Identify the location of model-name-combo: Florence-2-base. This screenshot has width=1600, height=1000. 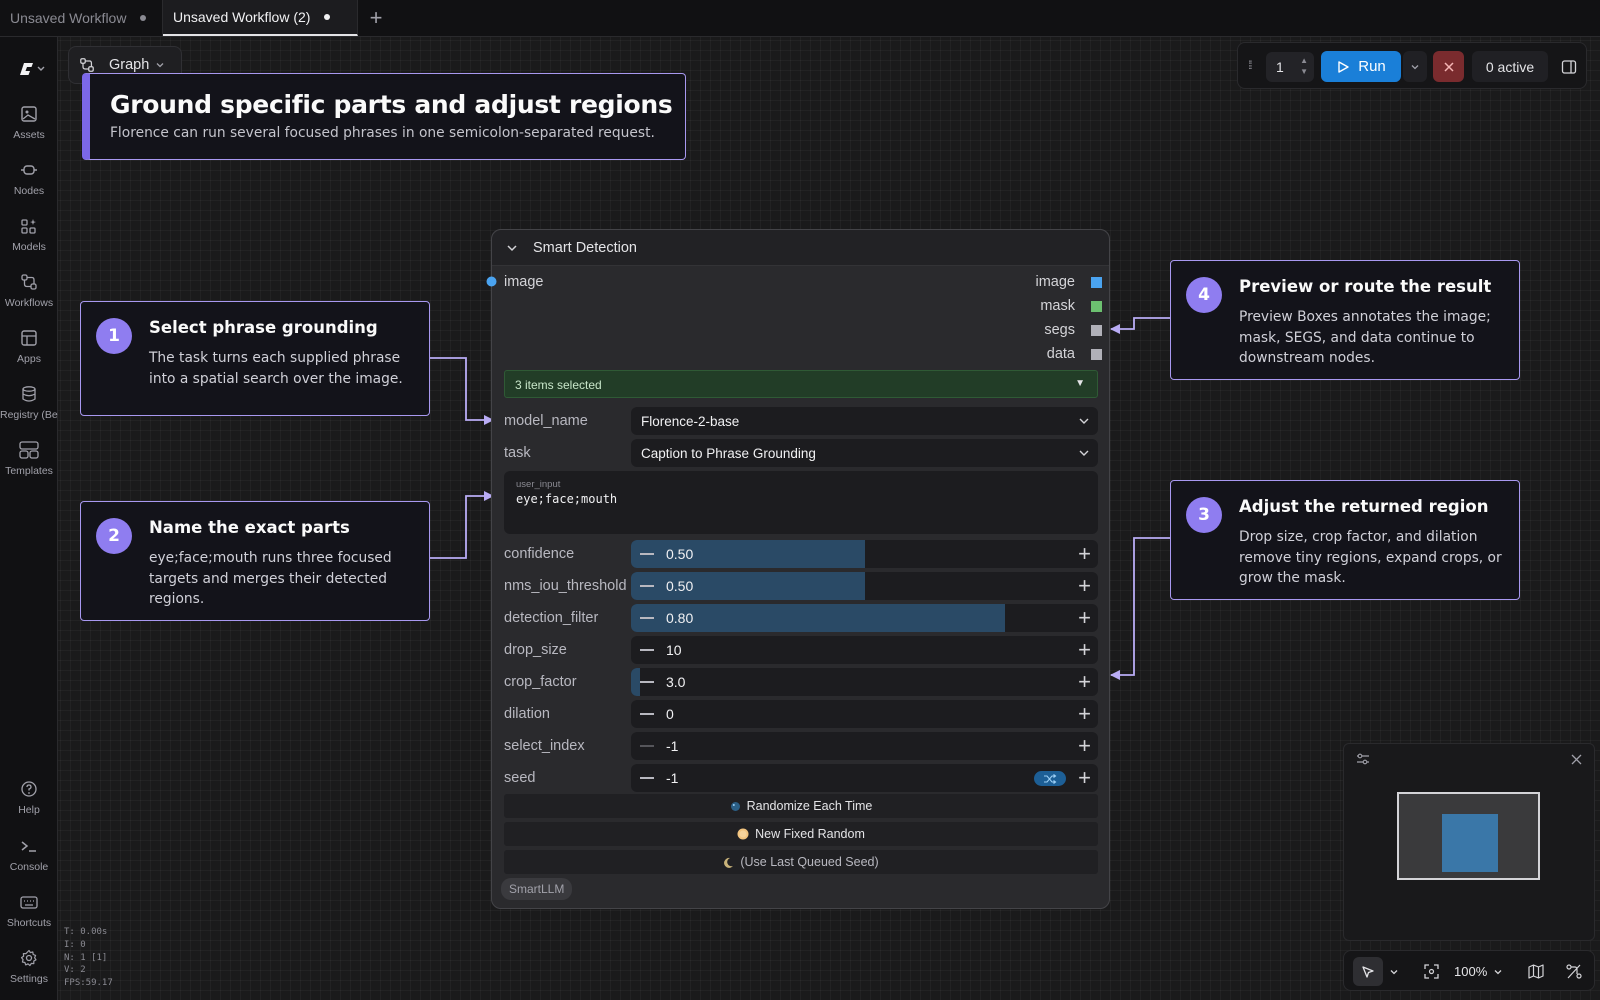
(864, 421).